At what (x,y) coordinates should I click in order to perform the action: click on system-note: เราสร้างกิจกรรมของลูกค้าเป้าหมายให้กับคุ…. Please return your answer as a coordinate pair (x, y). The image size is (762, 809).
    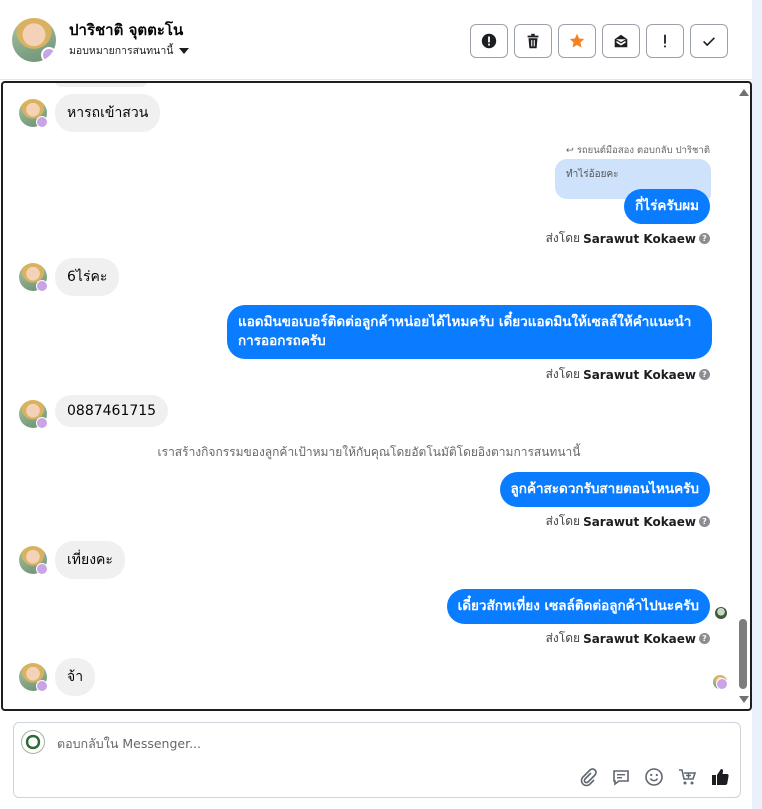
    Looking at the image, I should click on (369, 452).